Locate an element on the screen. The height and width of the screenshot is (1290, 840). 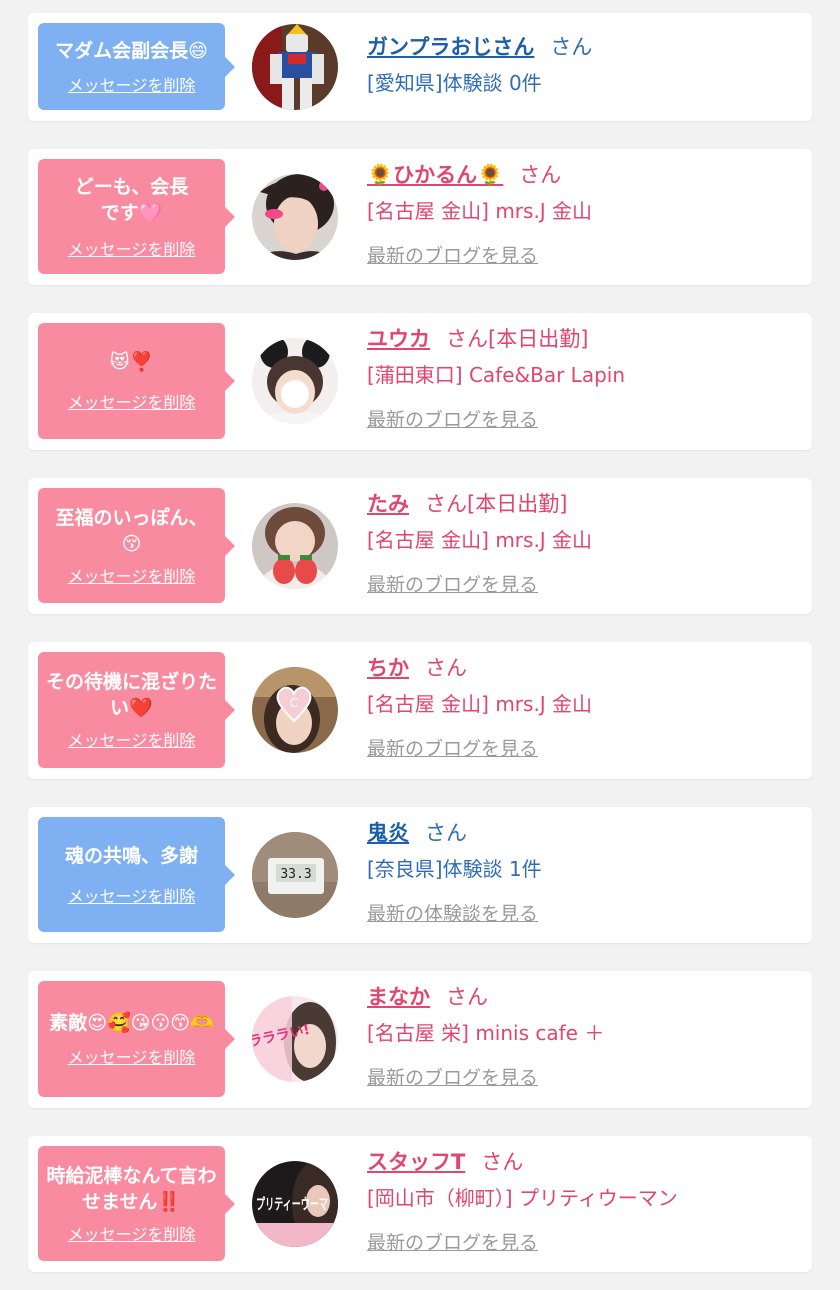
message-text: 至福のいっぽん、😚 is located at coordinates (131, 530).